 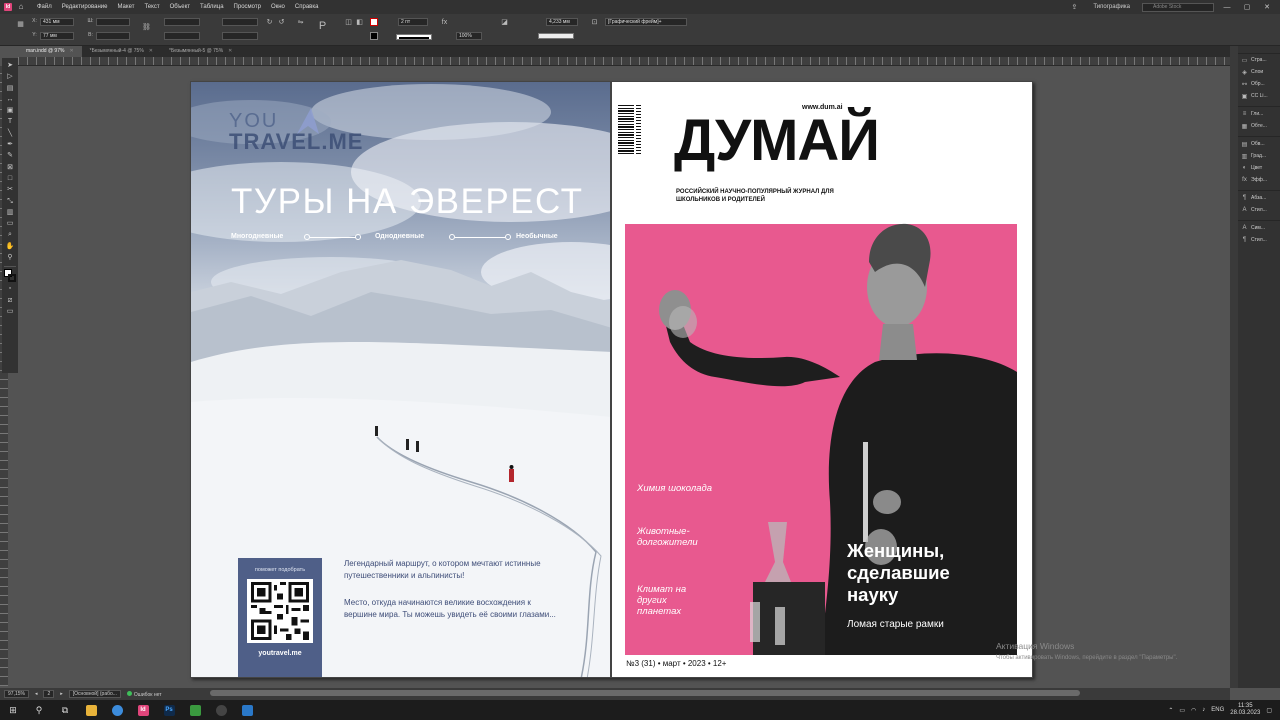 I want to click on explorer-icon, so click(x=91, y=710).